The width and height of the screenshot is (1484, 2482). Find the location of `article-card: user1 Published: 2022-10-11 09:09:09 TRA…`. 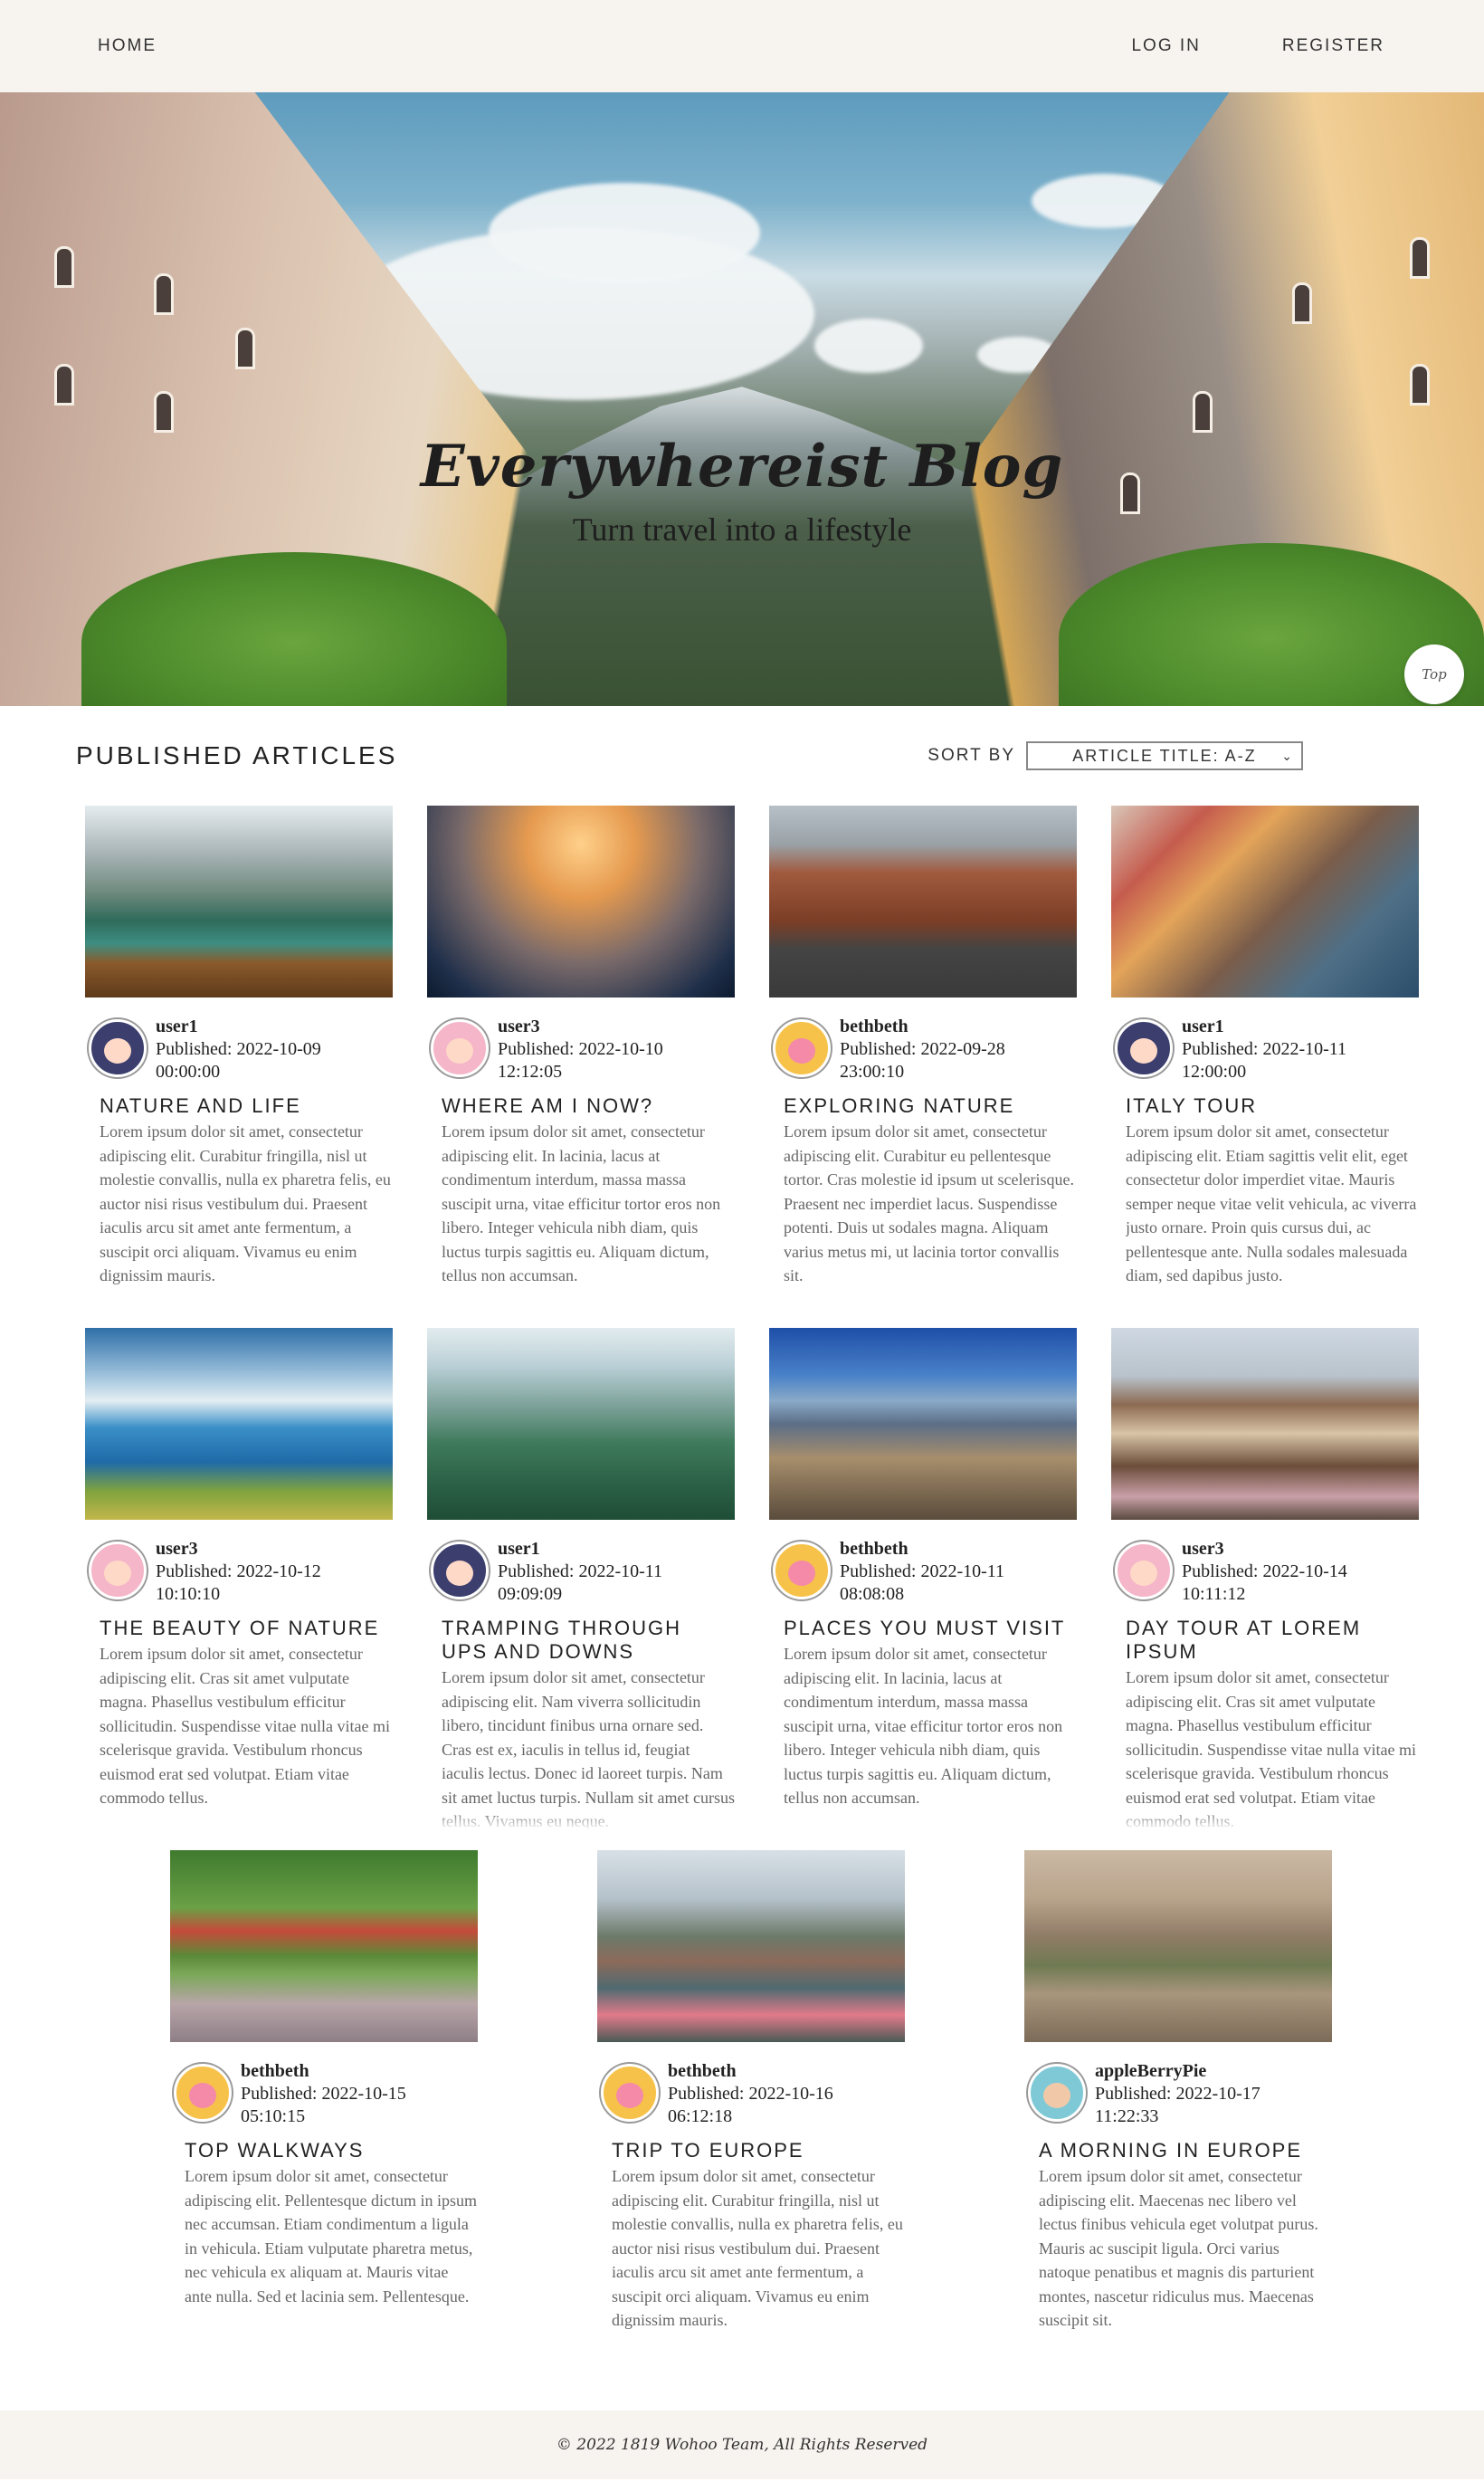

article-card: user1 Published: 2022-10-11 09:09:09 TRA… is located at coordinates (581, 1579).